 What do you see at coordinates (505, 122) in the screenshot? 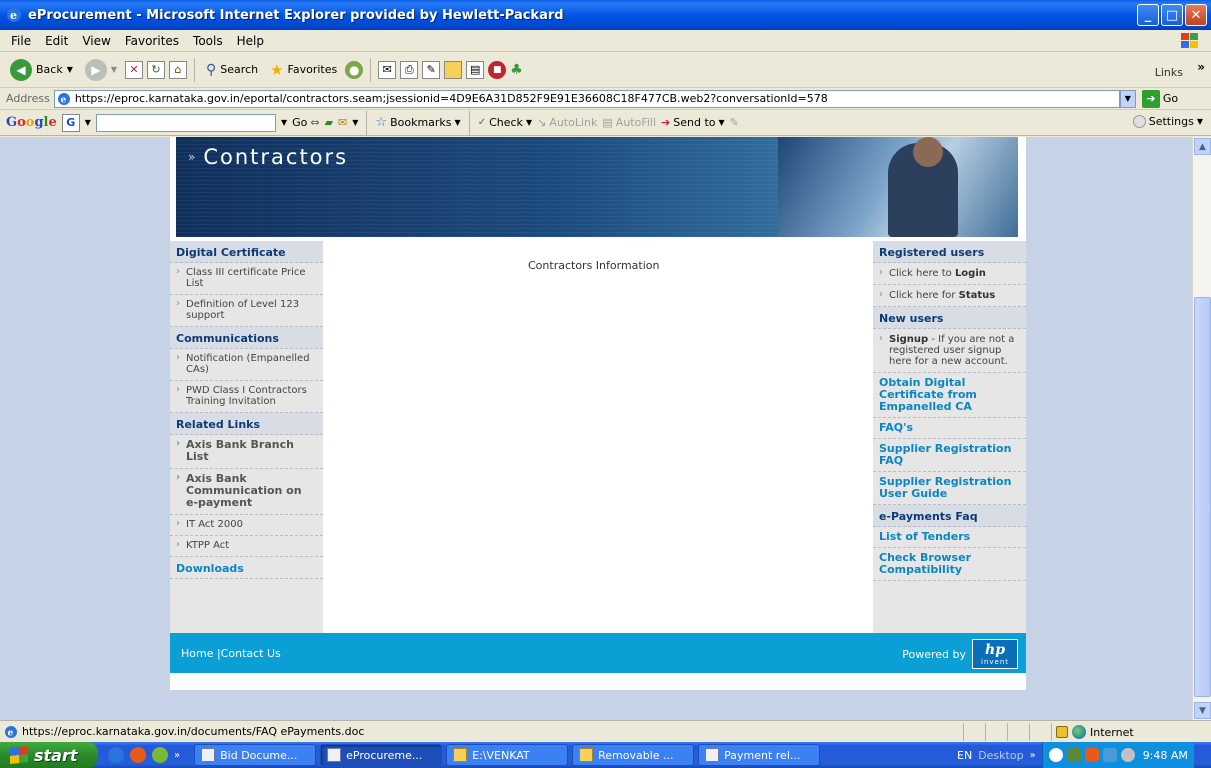
I see `spell-check-button: ✓ Check ▼` at bounding box center [505, 122].